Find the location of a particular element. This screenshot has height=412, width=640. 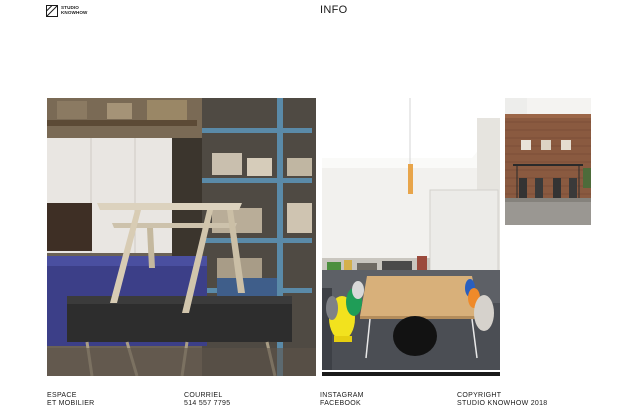

brick-photo-image is located at coordinates (548, 161).